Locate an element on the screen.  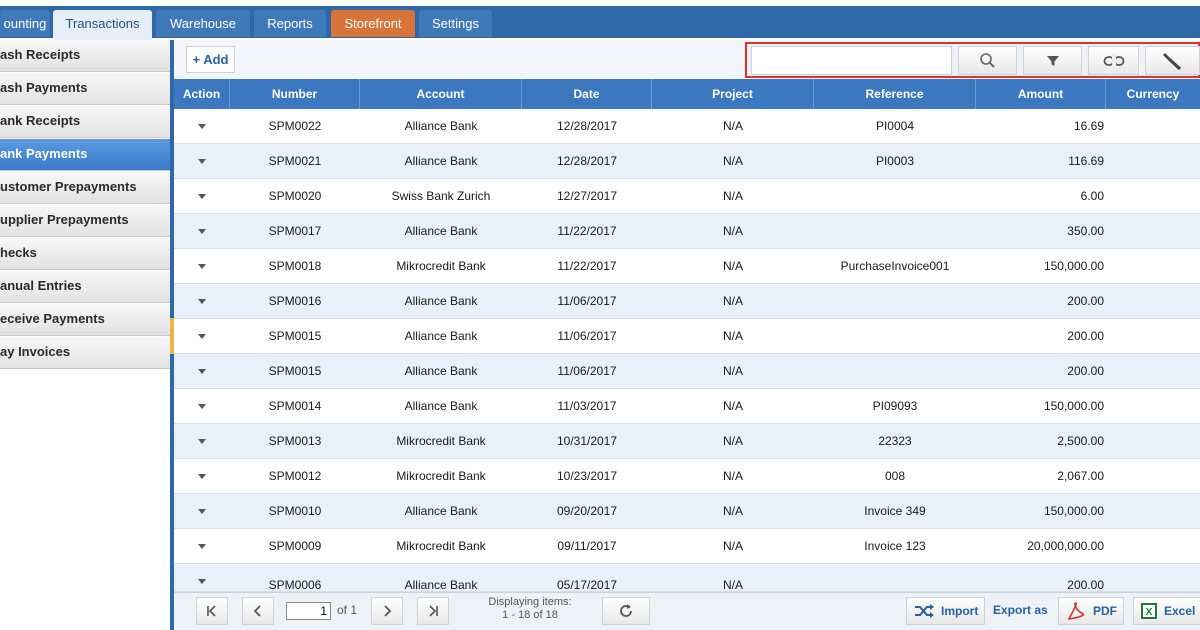
cell-date: 11/06/2017 is located at coordinates (587, 301).